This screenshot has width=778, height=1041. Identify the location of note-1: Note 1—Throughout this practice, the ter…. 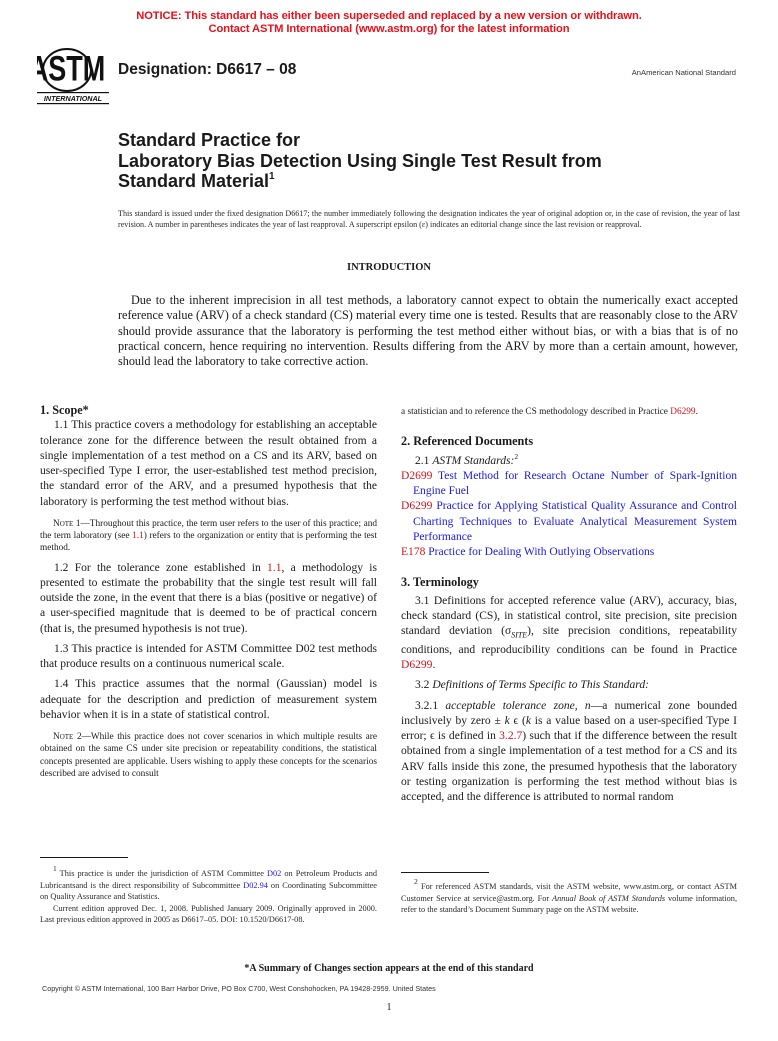
(208, 536).